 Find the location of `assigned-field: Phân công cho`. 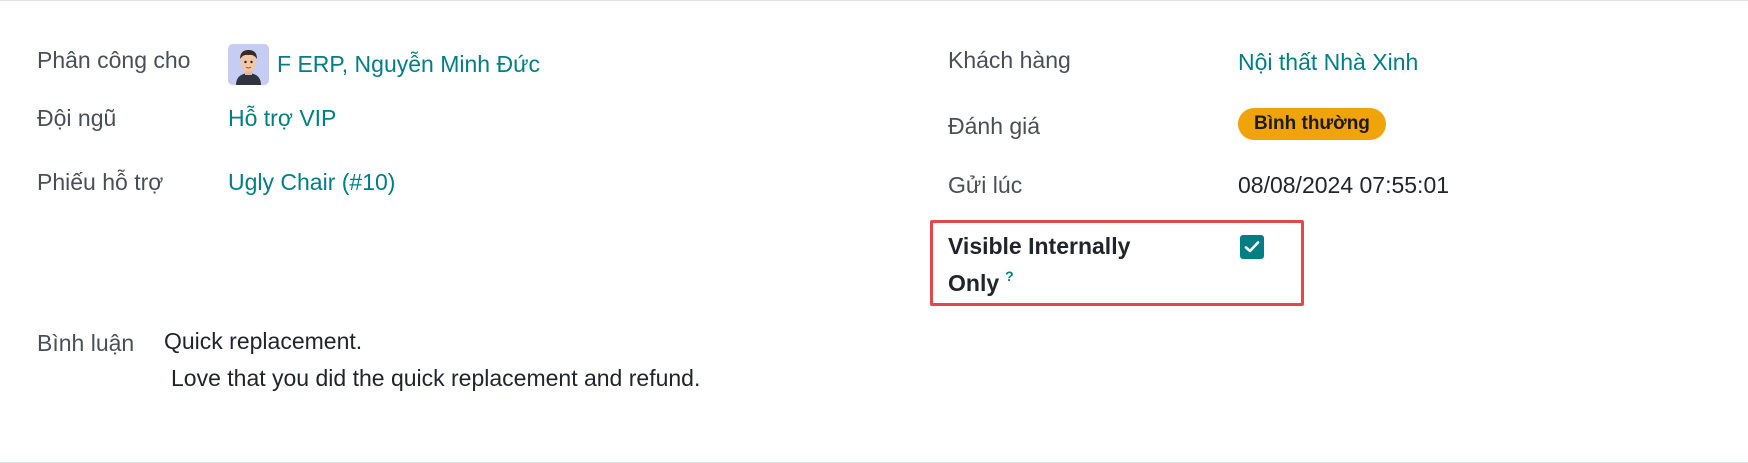

assigned-field: Phân công cho is located at coordinates (113, 60).